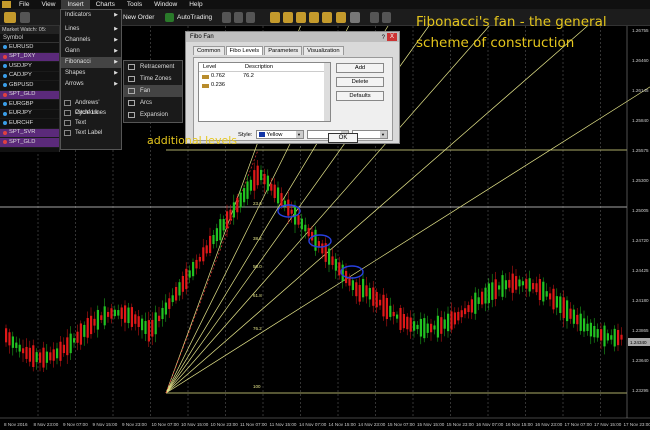 This screenshot has width=650, height=430. Describe the element at coordinates (48, 4) in the screenshot. I see `menu-view: View` at that location.